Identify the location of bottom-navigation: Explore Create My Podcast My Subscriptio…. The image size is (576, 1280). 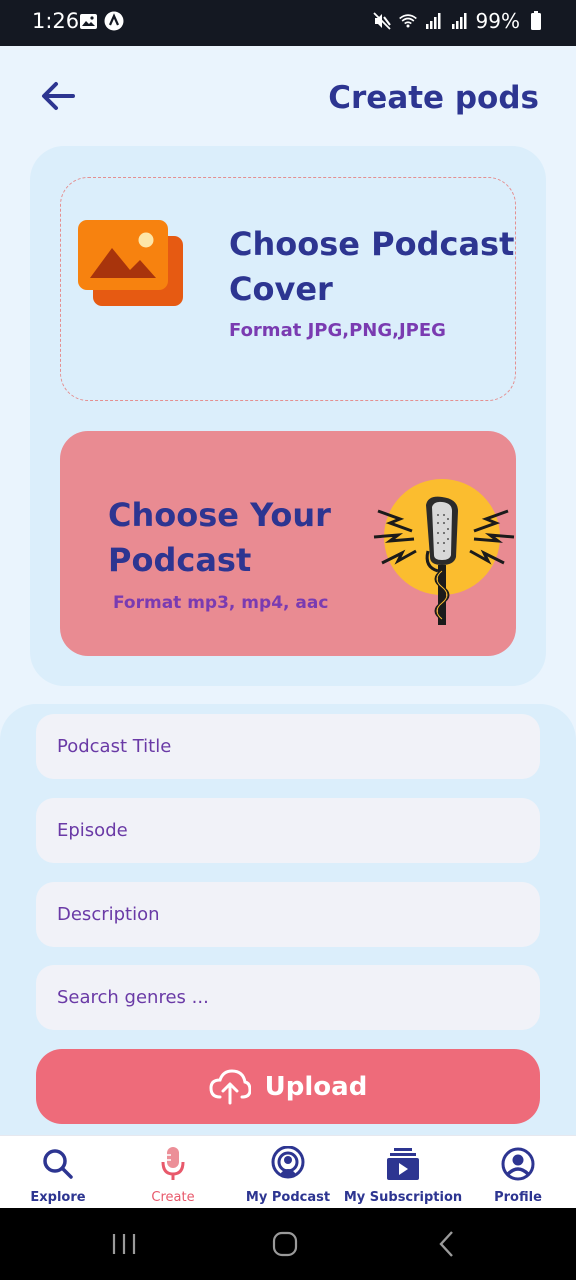
(288, 1171).